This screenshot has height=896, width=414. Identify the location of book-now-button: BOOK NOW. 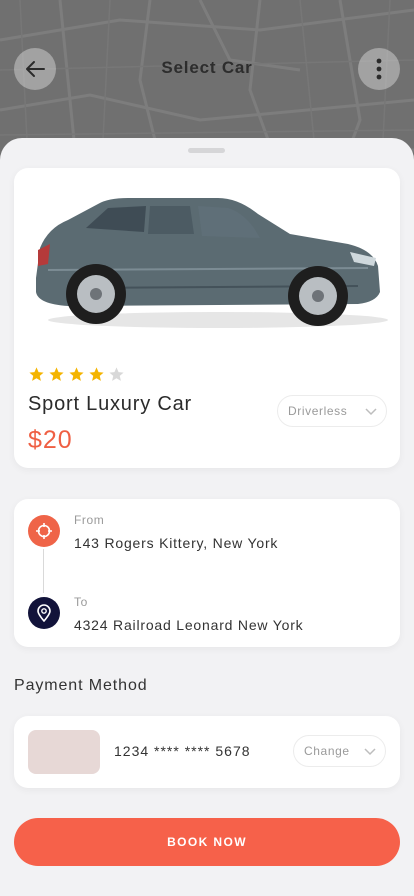
(207, 842).